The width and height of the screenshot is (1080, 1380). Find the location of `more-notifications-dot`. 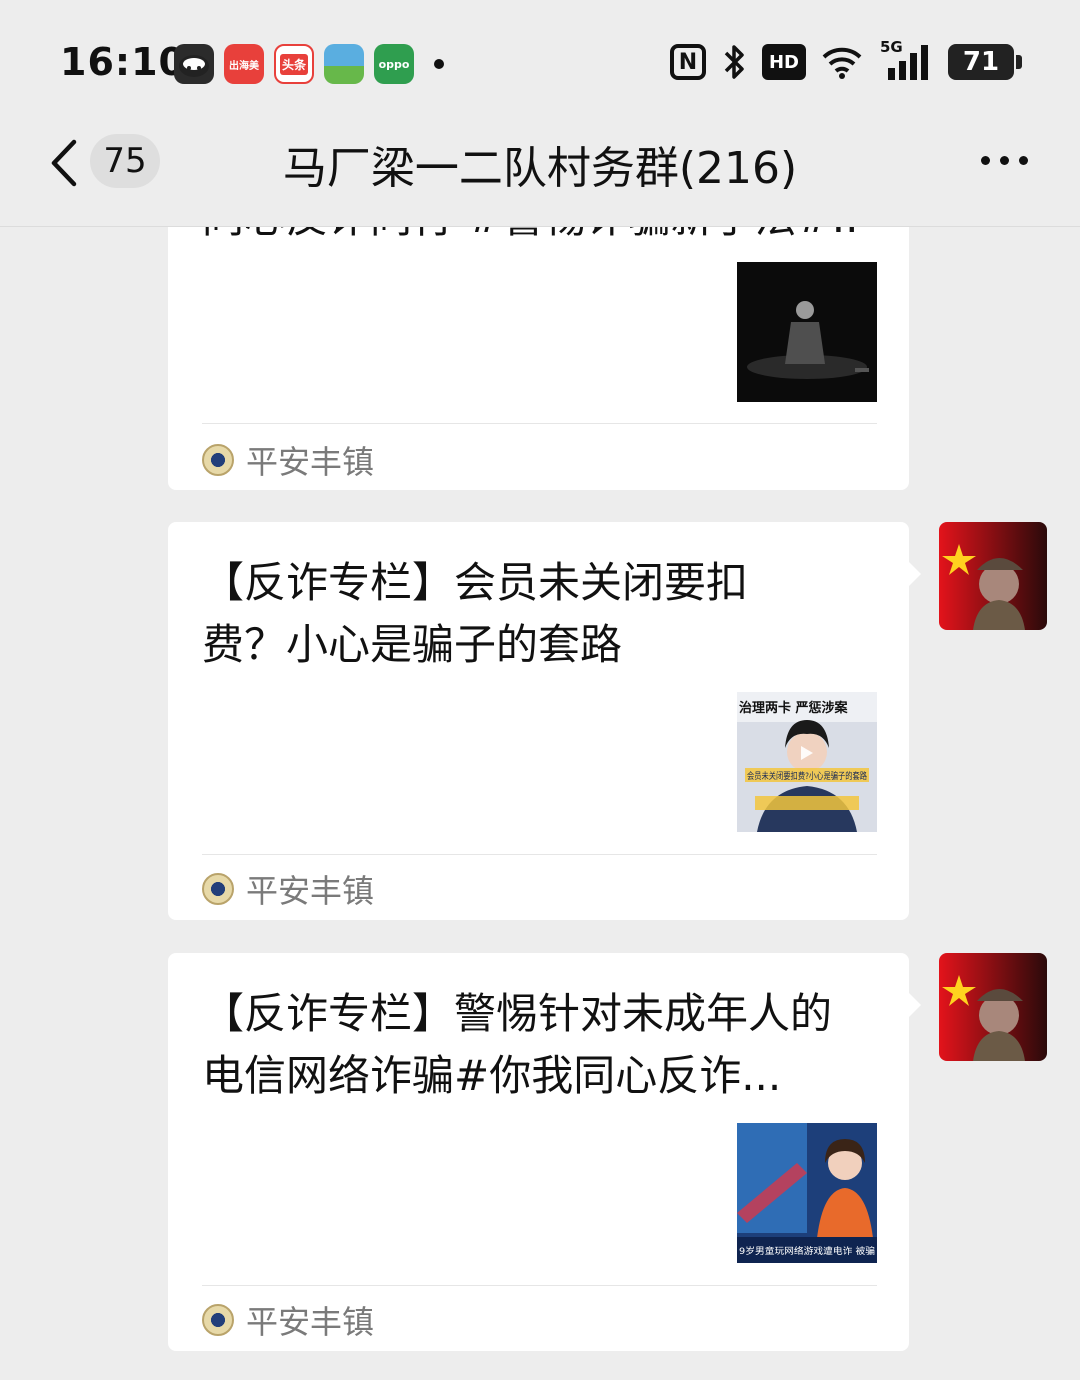

more-notifications-dot is located at coordinates (439, 64).